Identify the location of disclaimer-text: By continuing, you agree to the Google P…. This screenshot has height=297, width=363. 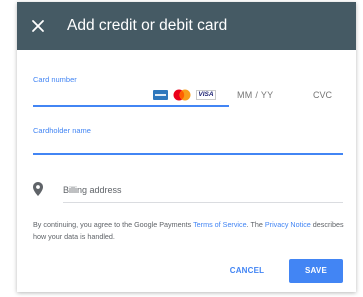
(113, 224).